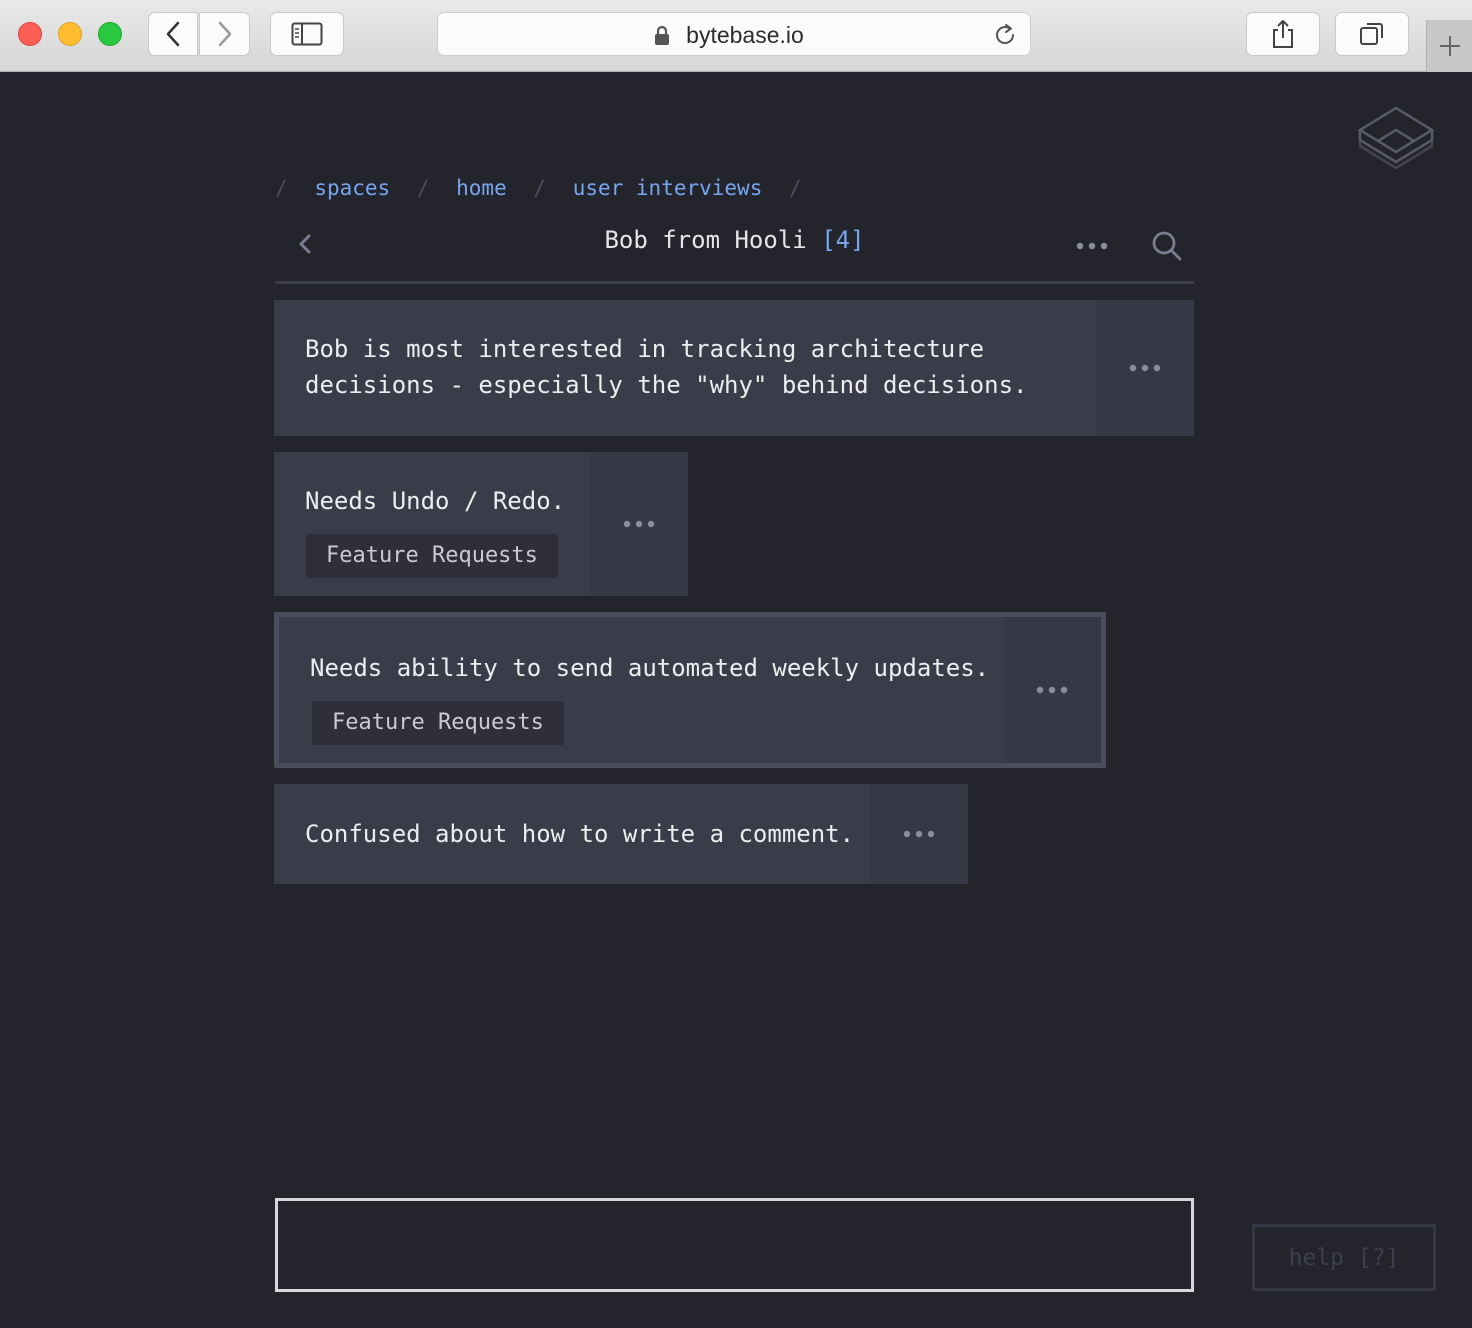  Describe the element at coordinates (843, 240) in the screenshot. I see `item-count-badge: [4]` at that location.